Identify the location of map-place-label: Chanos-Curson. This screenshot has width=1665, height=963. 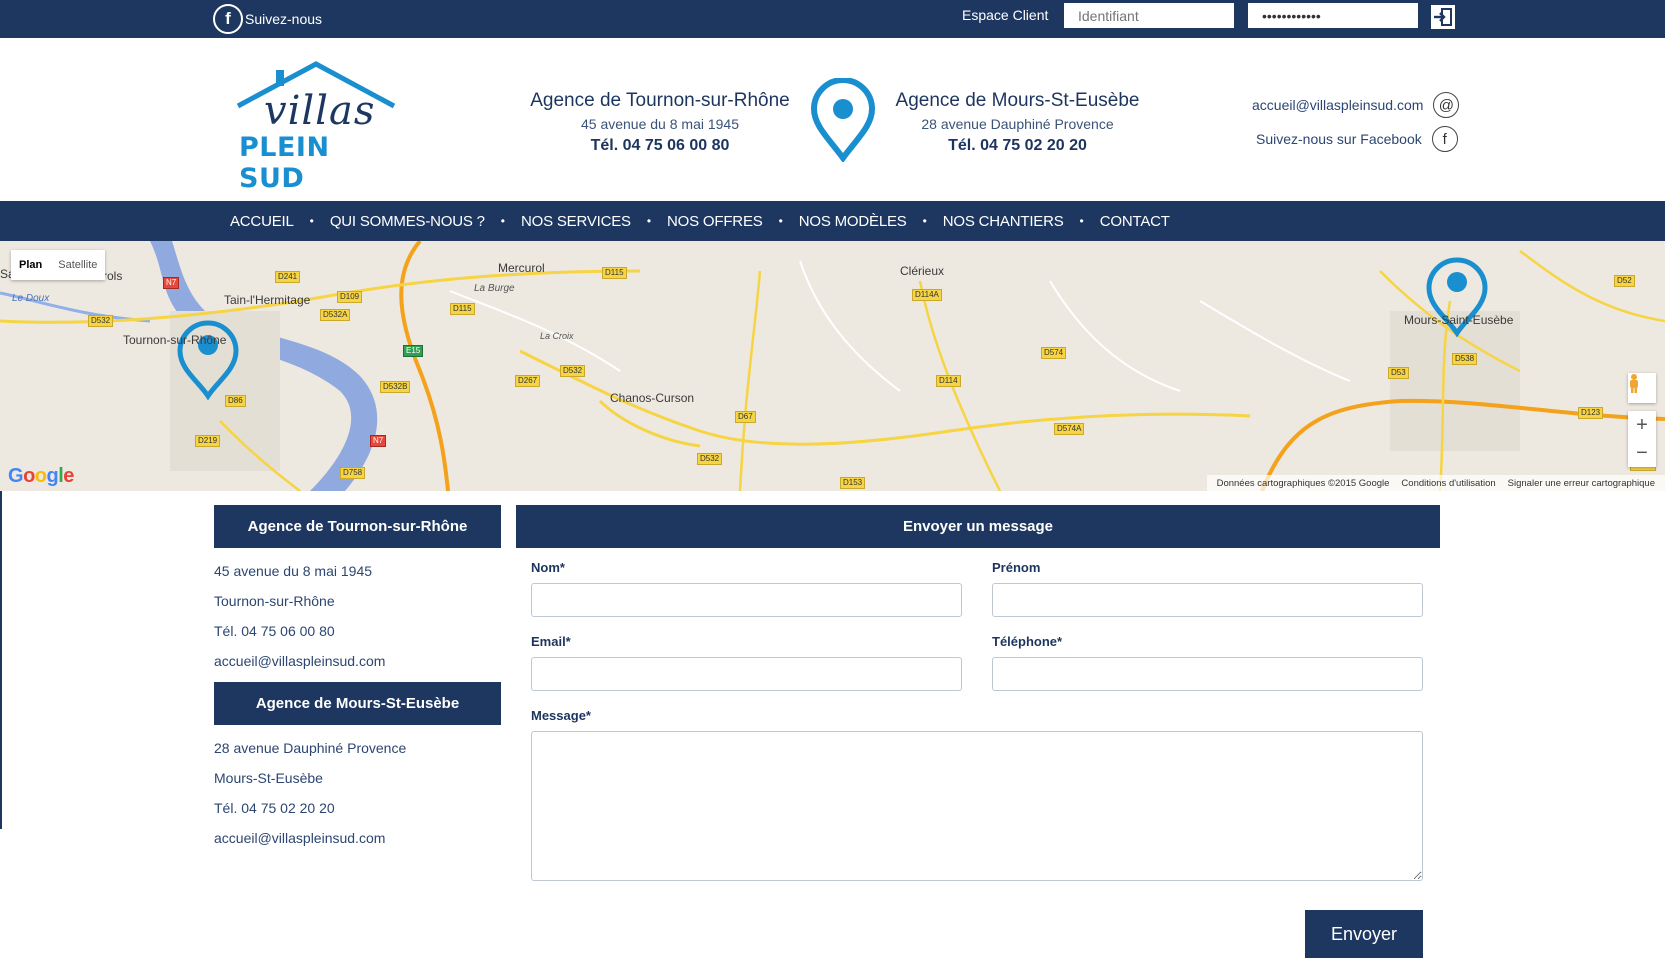
(652, 398).